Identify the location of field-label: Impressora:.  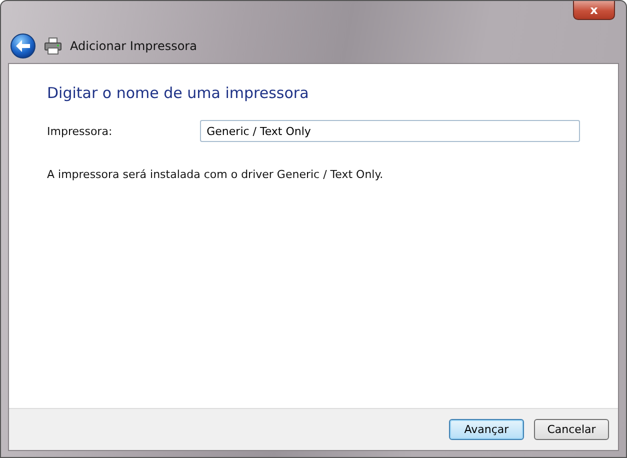
(80, 131).